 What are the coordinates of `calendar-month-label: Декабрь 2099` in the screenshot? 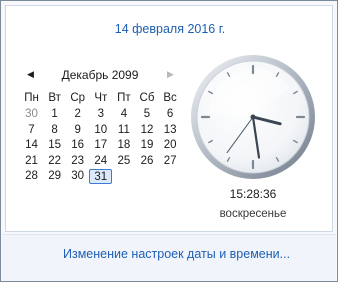 It's located at (100, 75).